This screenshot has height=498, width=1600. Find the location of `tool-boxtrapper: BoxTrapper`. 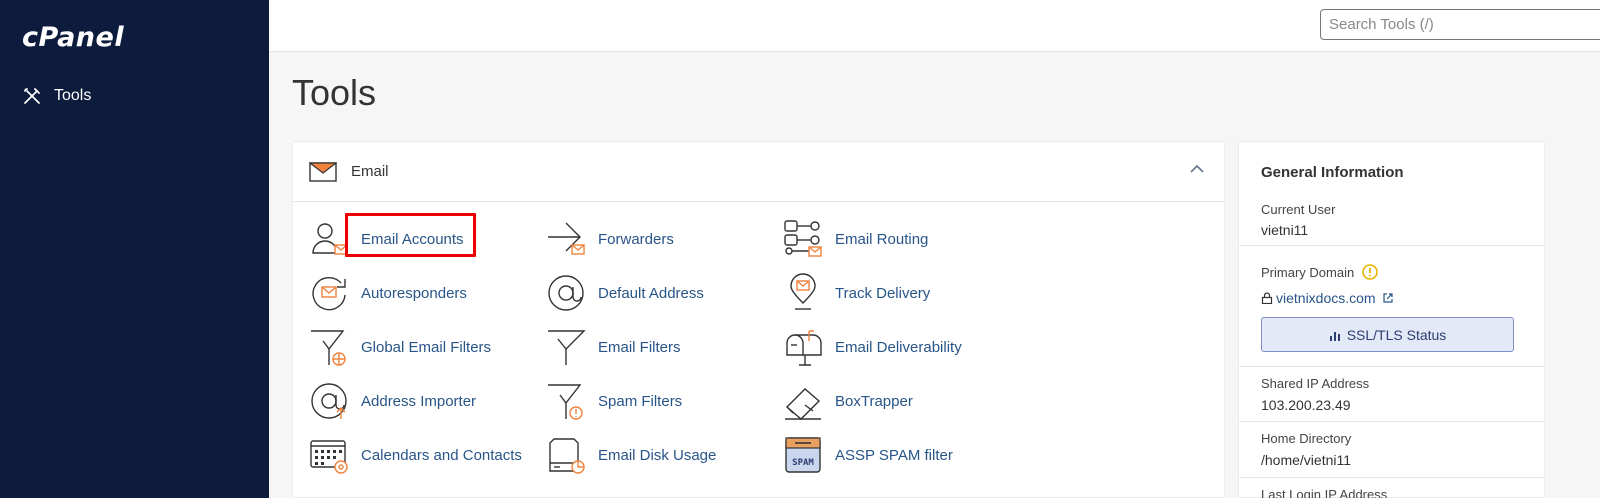

tool-boxtrapper: BoxTrapper is located at coordinates (847, 401).